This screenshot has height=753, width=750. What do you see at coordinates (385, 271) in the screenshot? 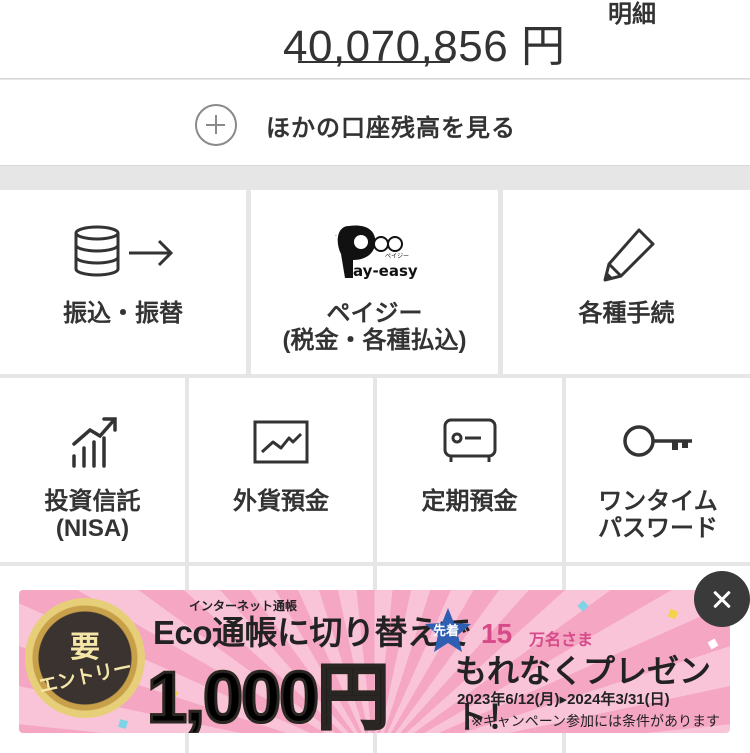
I see `payeasy-logo-text: ay-easy` at bounding box center [385, 271].